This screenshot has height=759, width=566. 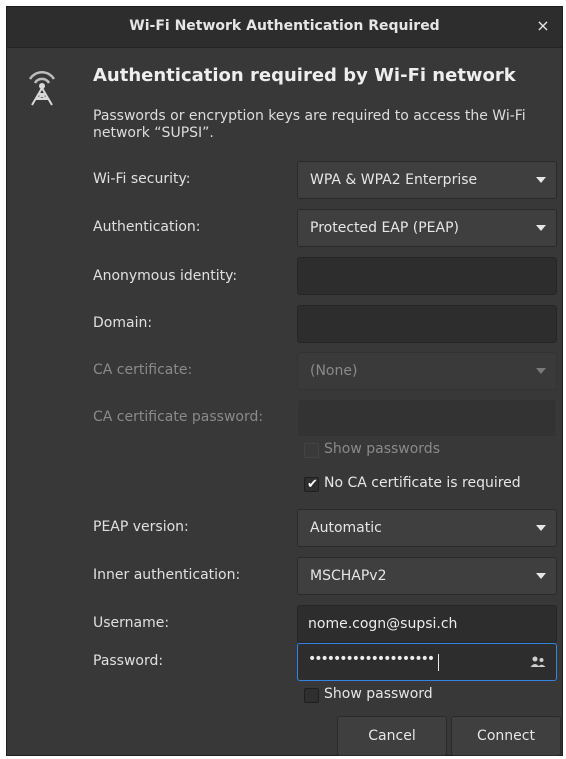 What do you see at coordinates (346, 528) in the screenshot?
I see `peap-version-value: Automatic` at bounding box center [346, 528].